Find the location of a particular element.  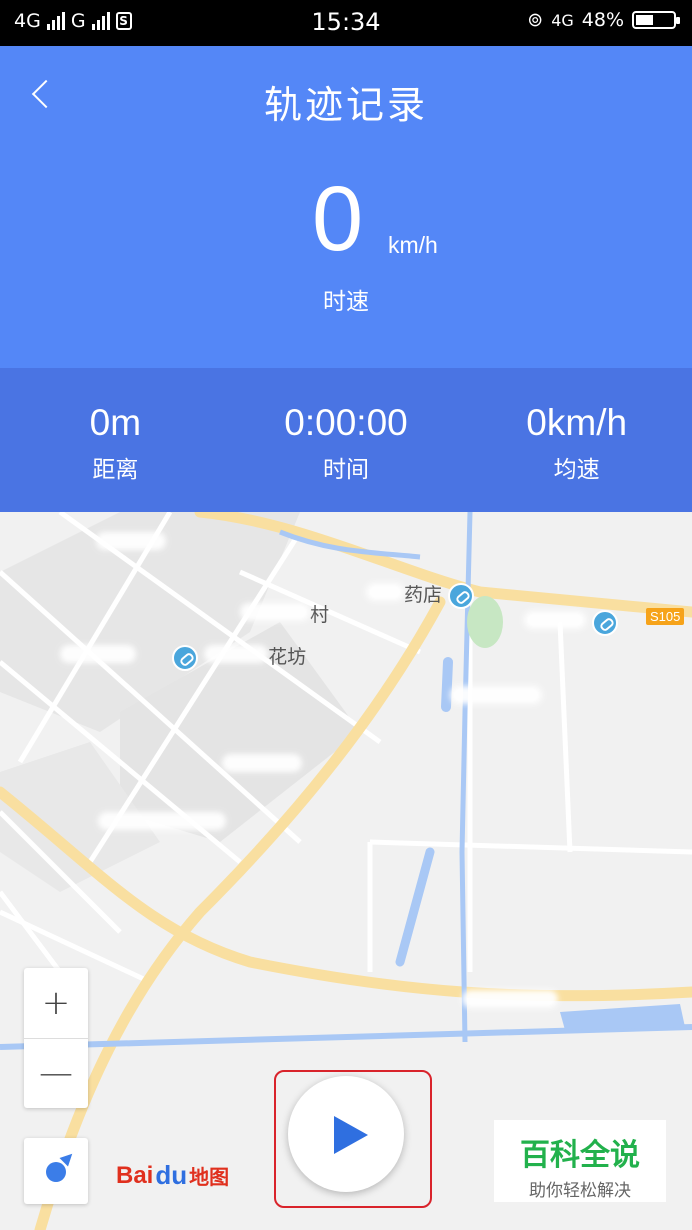

stat-distance-value: 0m is located at coordinates (115, 422).